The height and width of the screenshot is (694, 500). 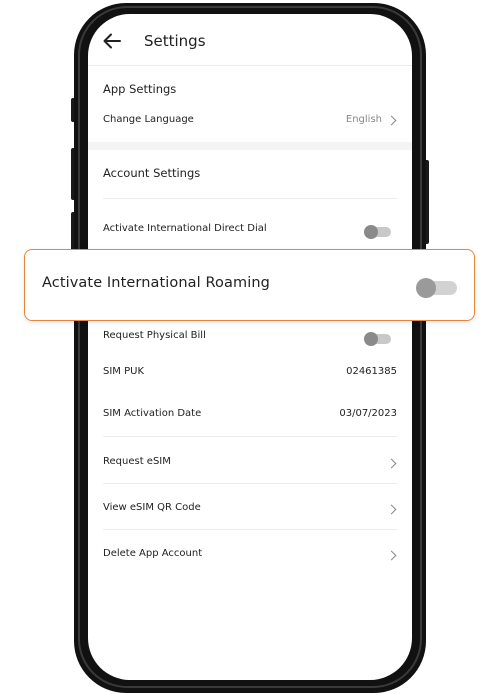 What do you see at coordinates (368, 413) in the screenshot?
I see `sim-activation-date-value: 03/07/2023` at bounding box center [368, 413].